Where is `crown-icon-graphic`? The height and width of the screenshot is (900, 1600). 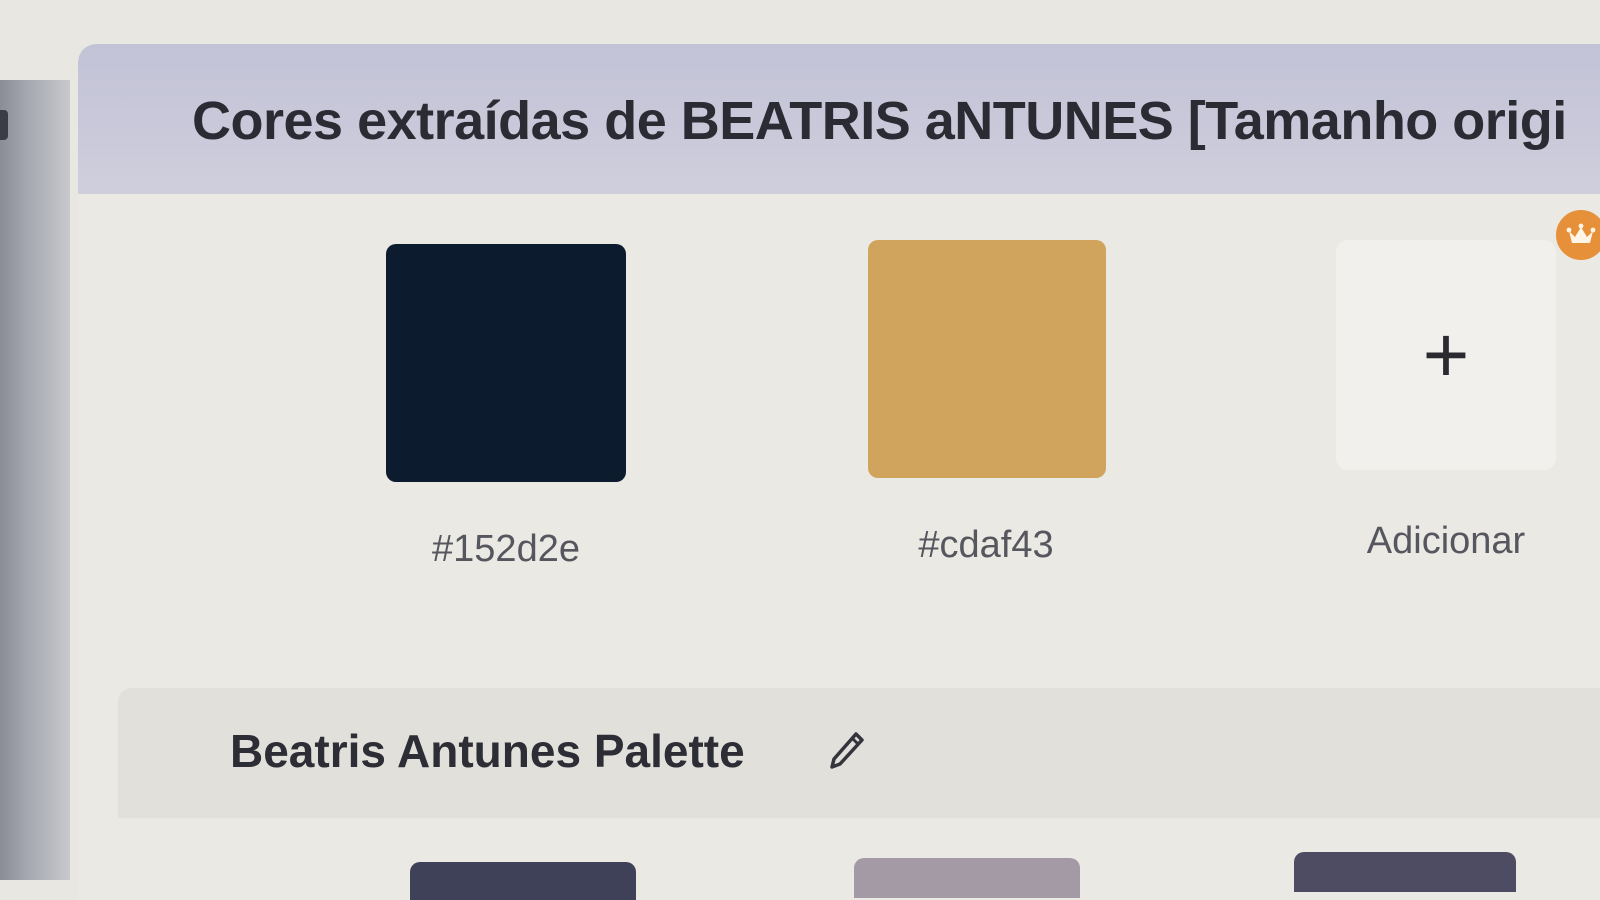
crown-icon-graphic is located at coordinates (1581, 233).